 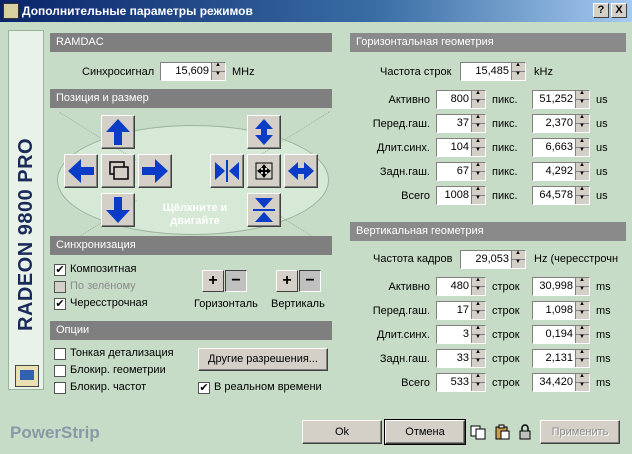 I want to click on brand-logo: PowerStrip, so click(x=55, y=432).